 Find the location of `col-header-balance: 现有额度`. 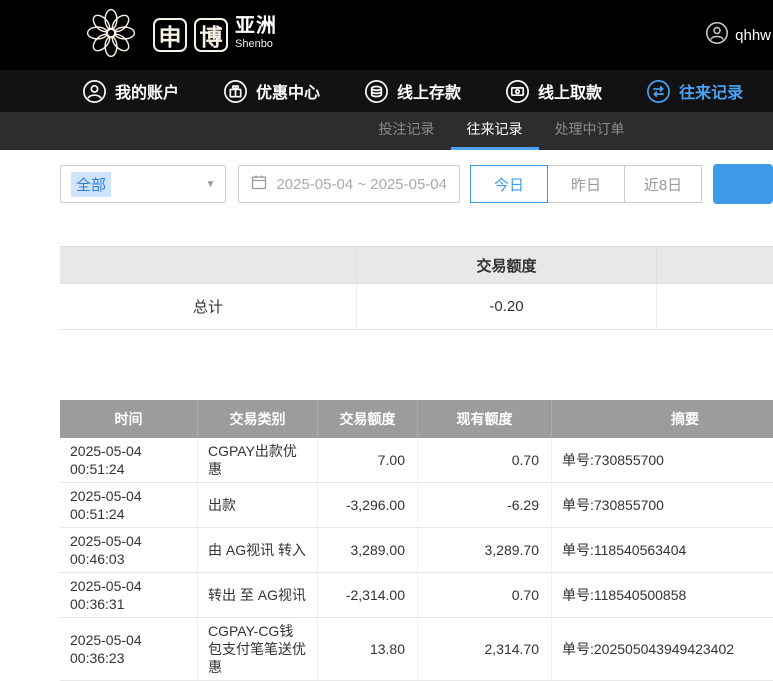

col-header-balance: 现有额度 is located at coordinates (485, 419).